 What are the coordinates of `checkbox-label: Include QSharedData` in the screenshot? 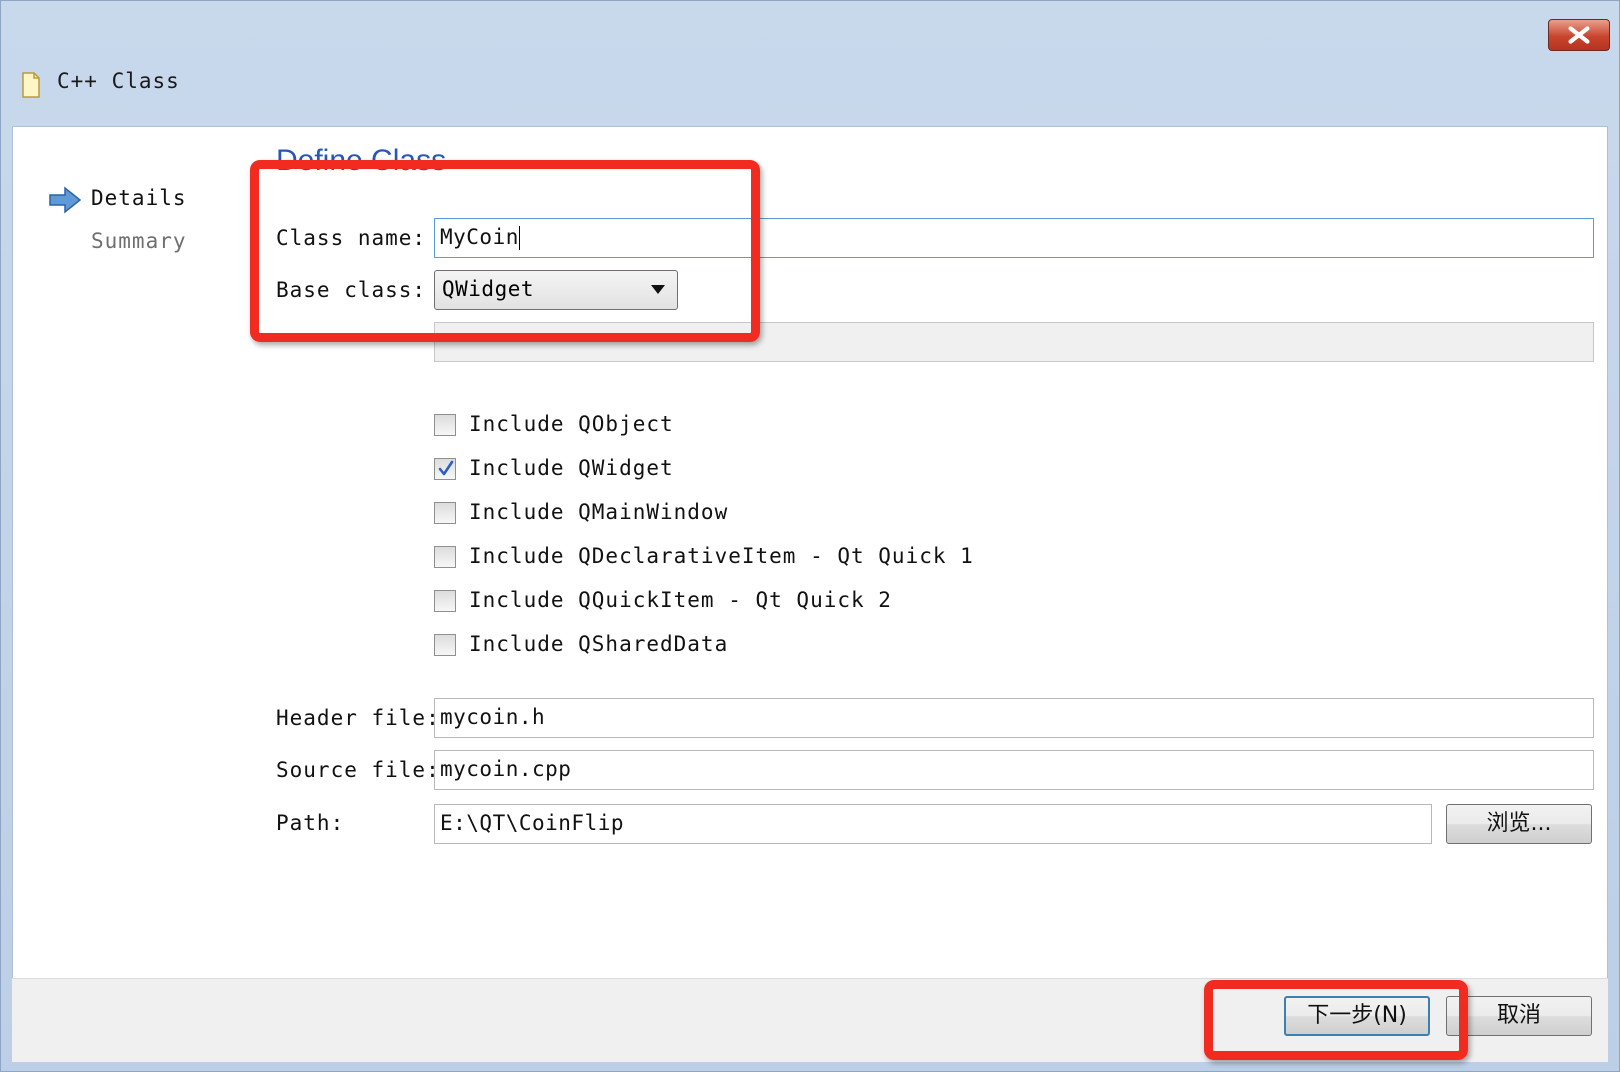 It's located at (599, 644).